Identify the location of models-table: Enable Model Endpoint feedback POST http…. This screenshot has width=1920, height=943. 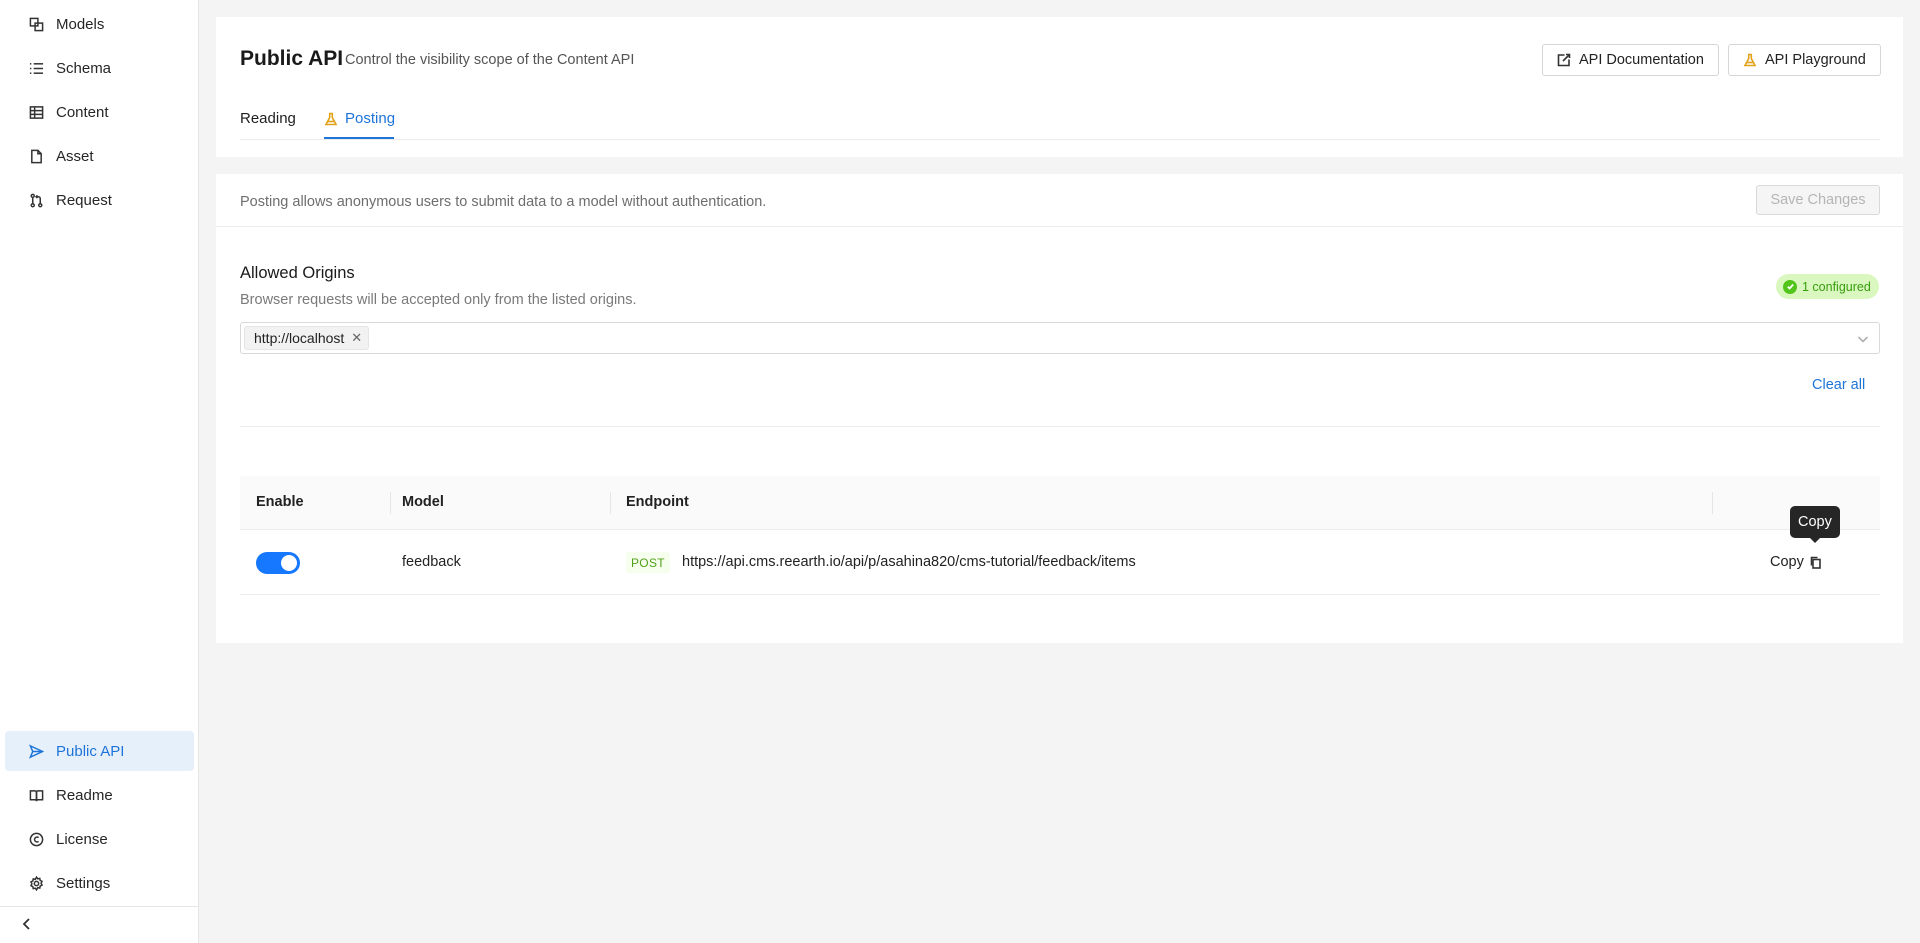
(1060, 535).